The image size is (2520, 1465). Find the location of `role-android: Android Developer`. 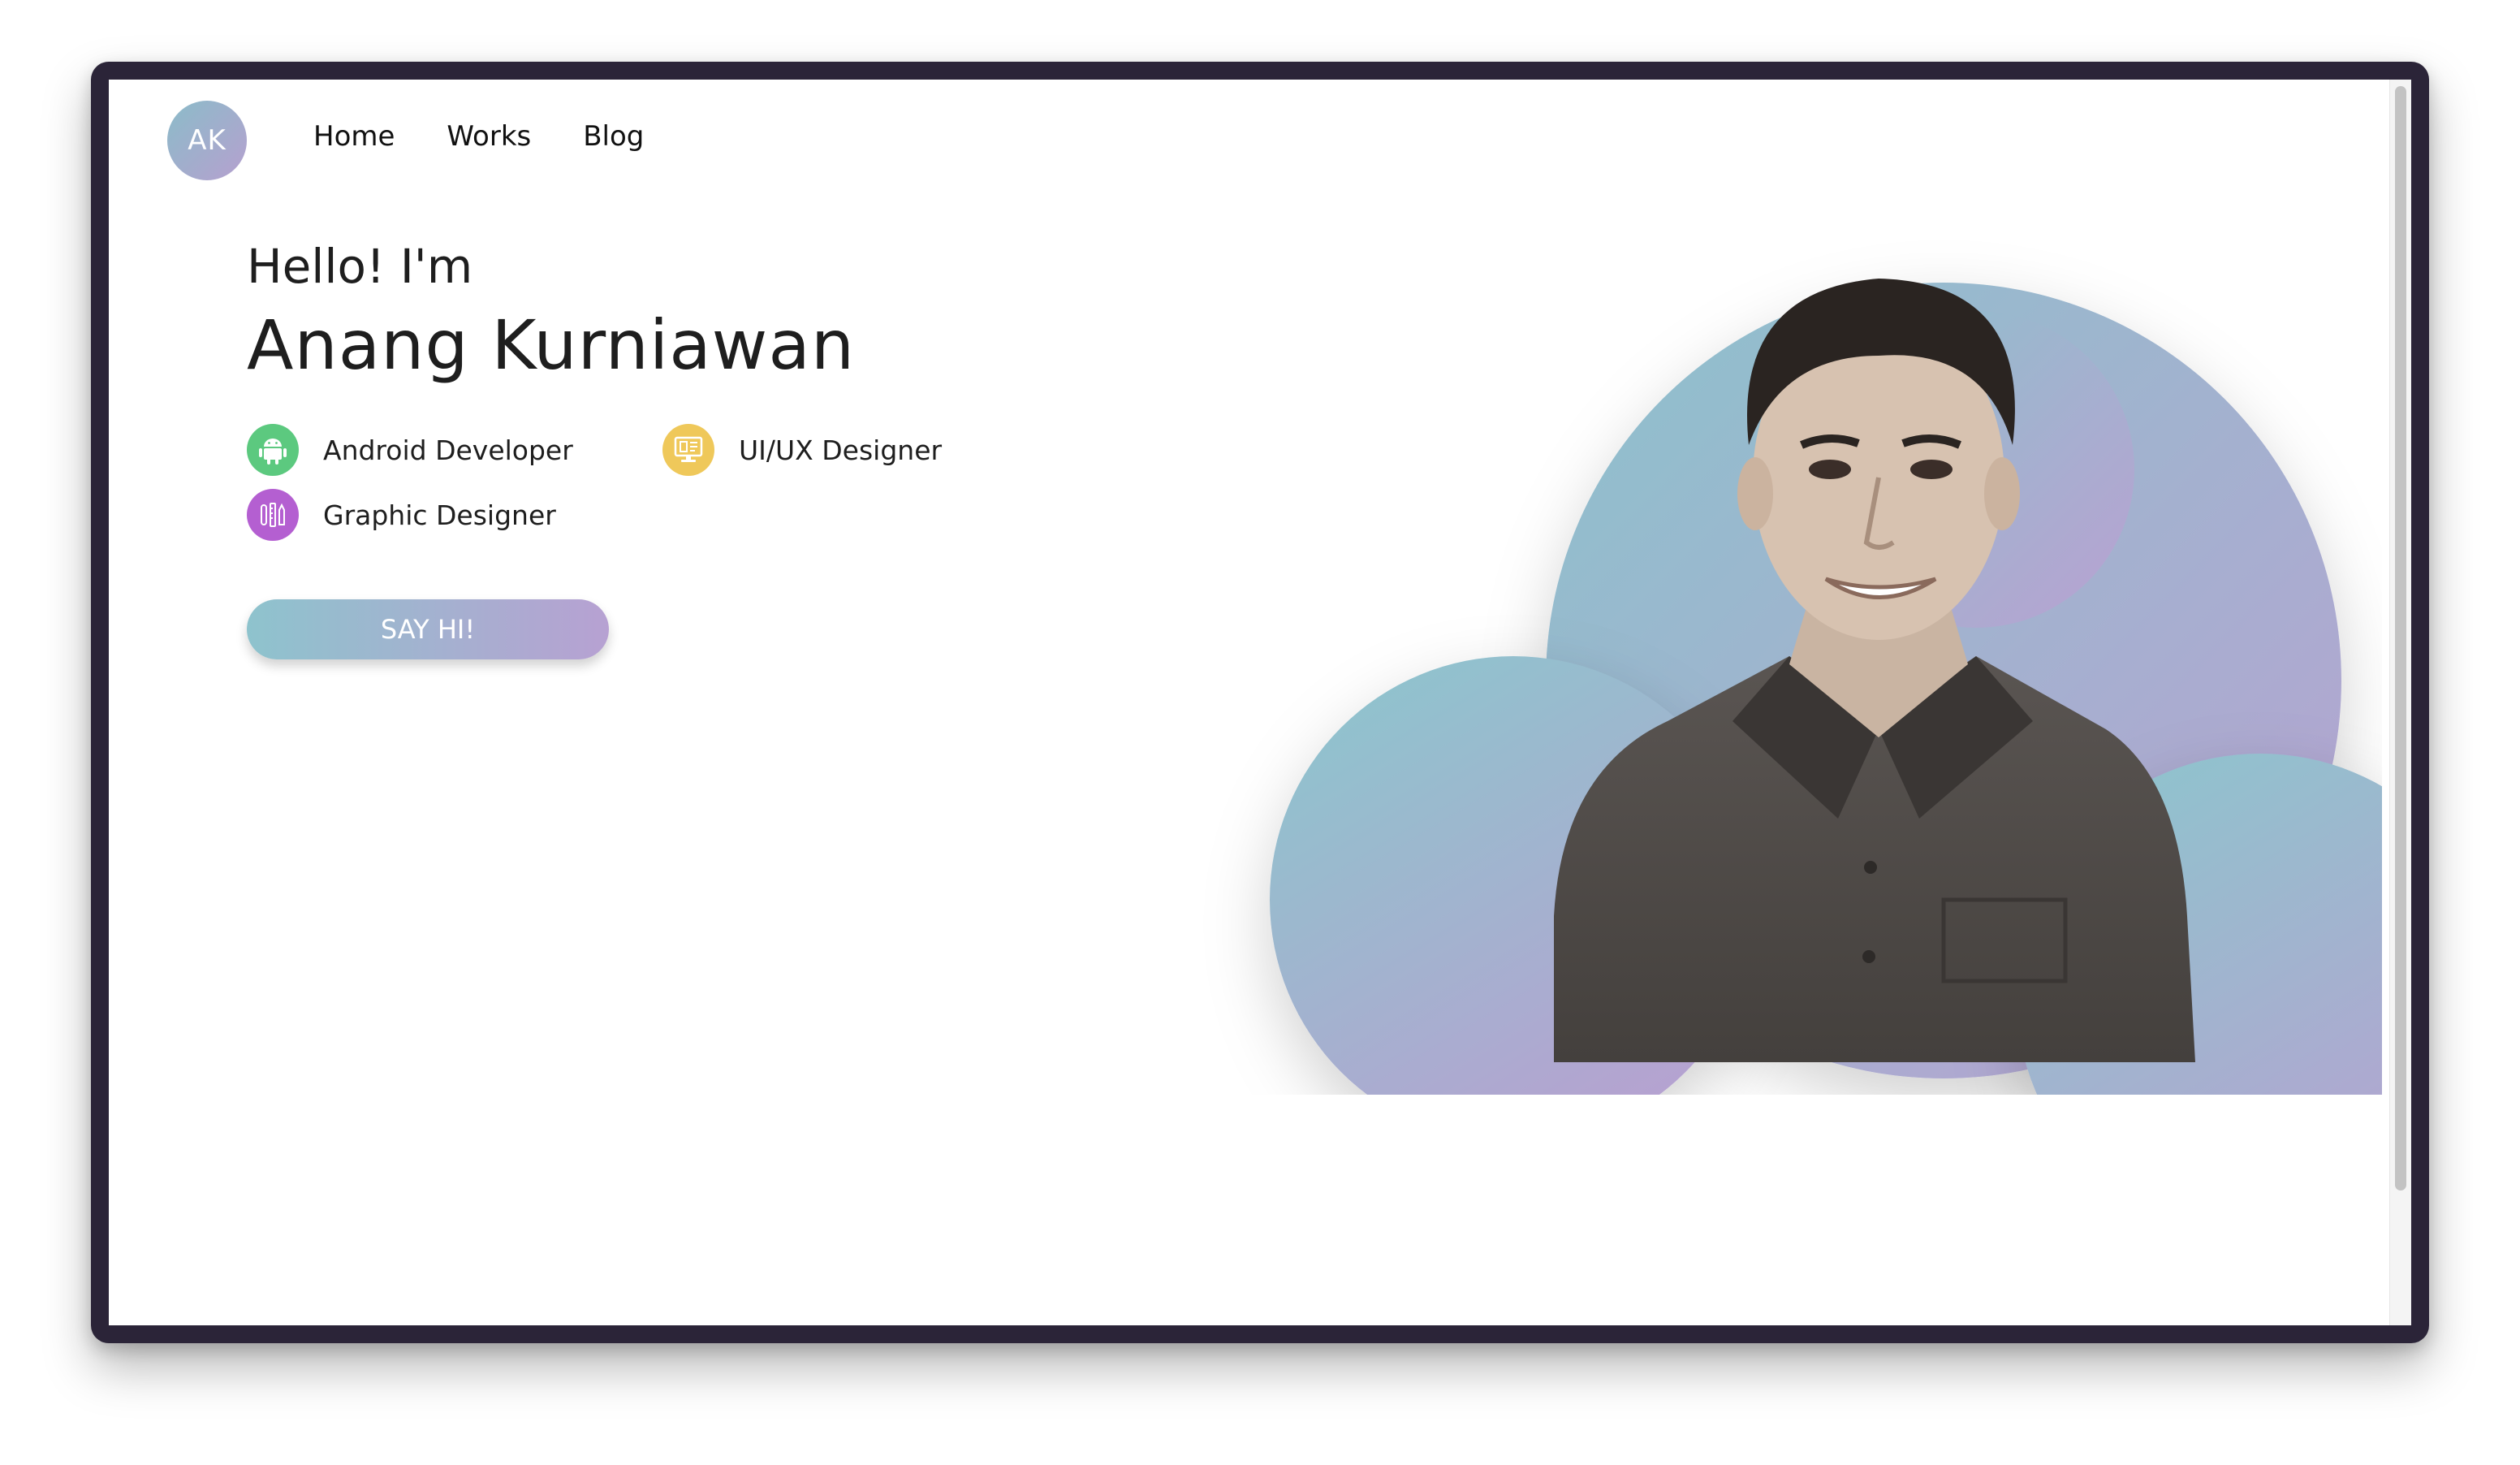

role-android: Android Developer is located at coordinates (410, 450).